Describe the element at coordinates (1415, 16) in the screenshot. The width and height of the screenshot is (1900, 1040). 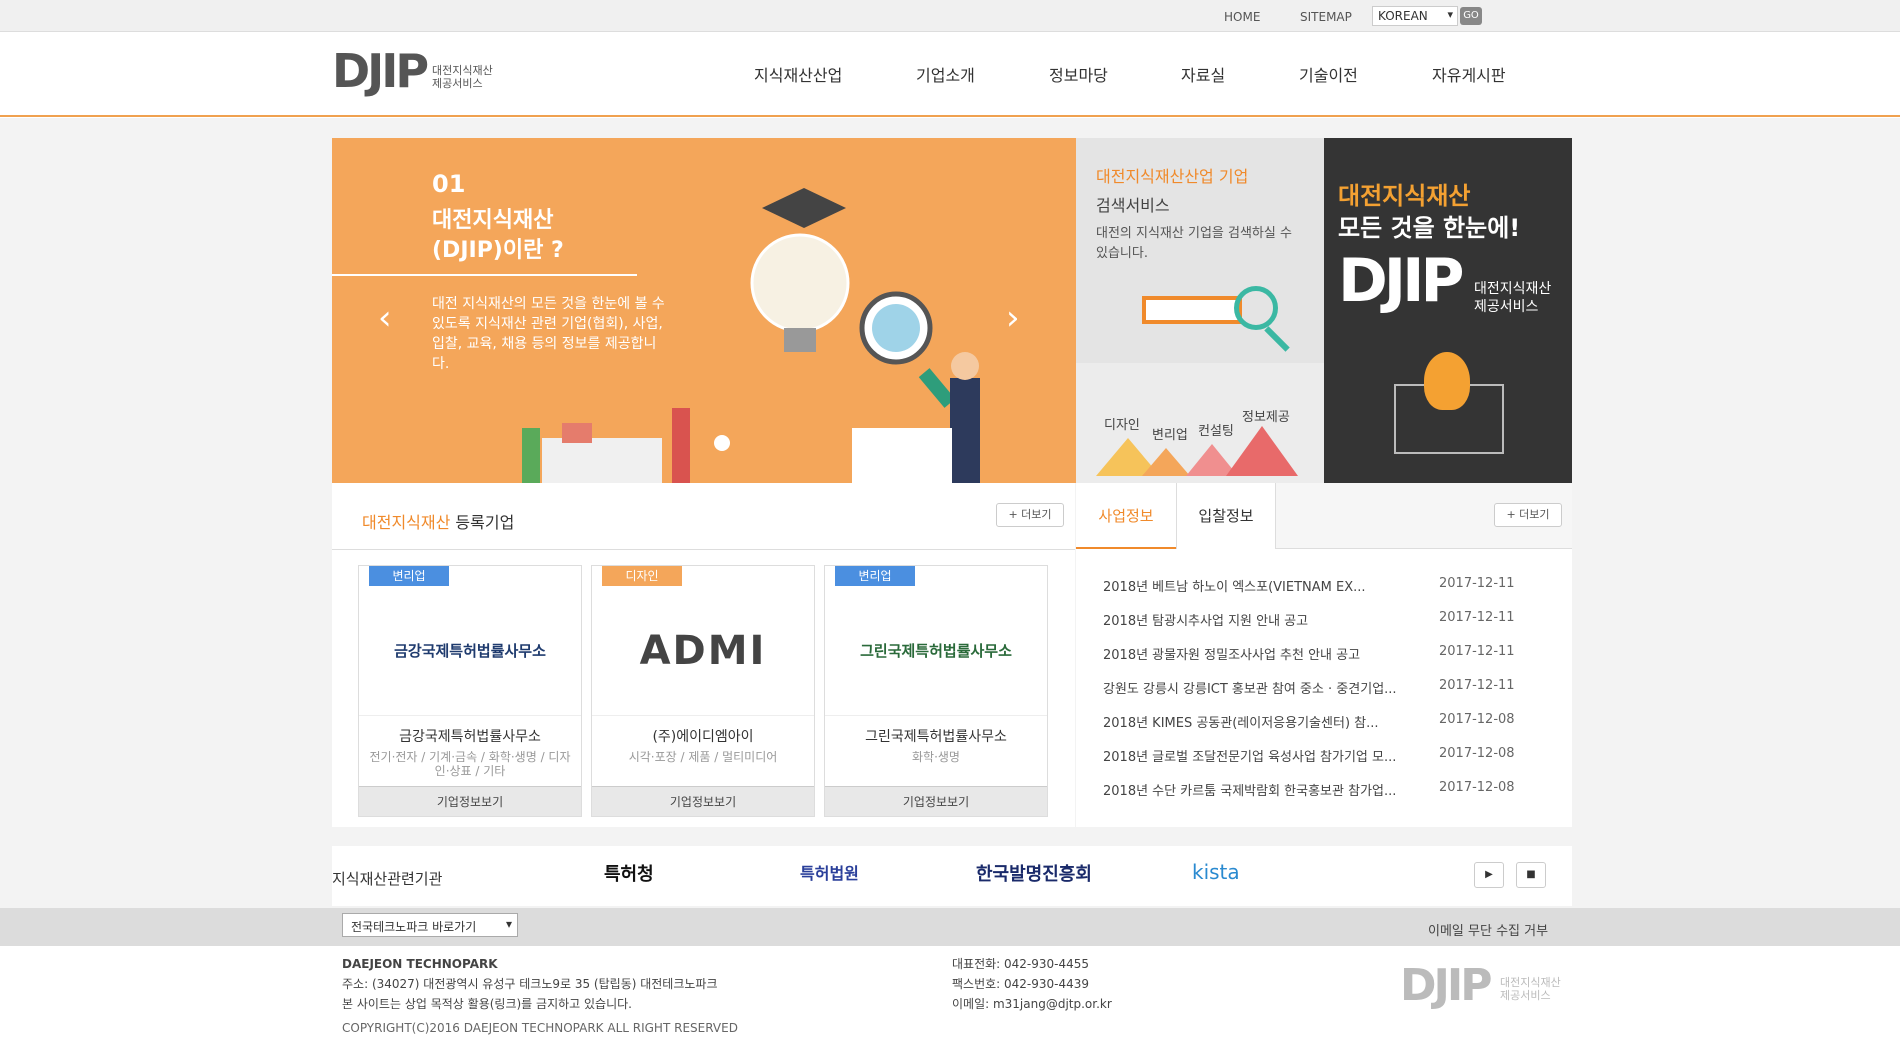
I see `language-select: KOREAN` at that location.